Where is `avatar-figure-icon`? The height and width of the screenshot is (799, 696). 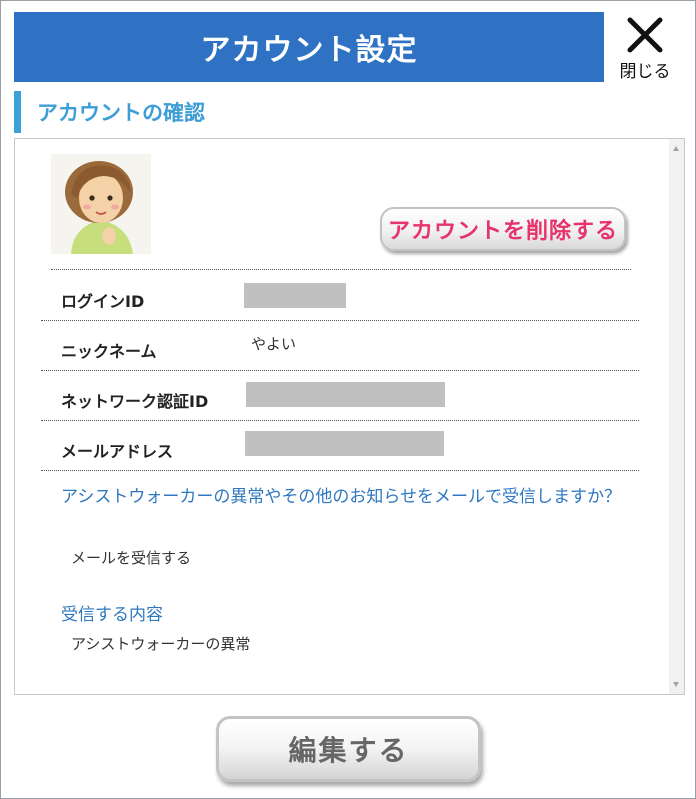 avatar-figure-icon is located at coordinates (101, 204).